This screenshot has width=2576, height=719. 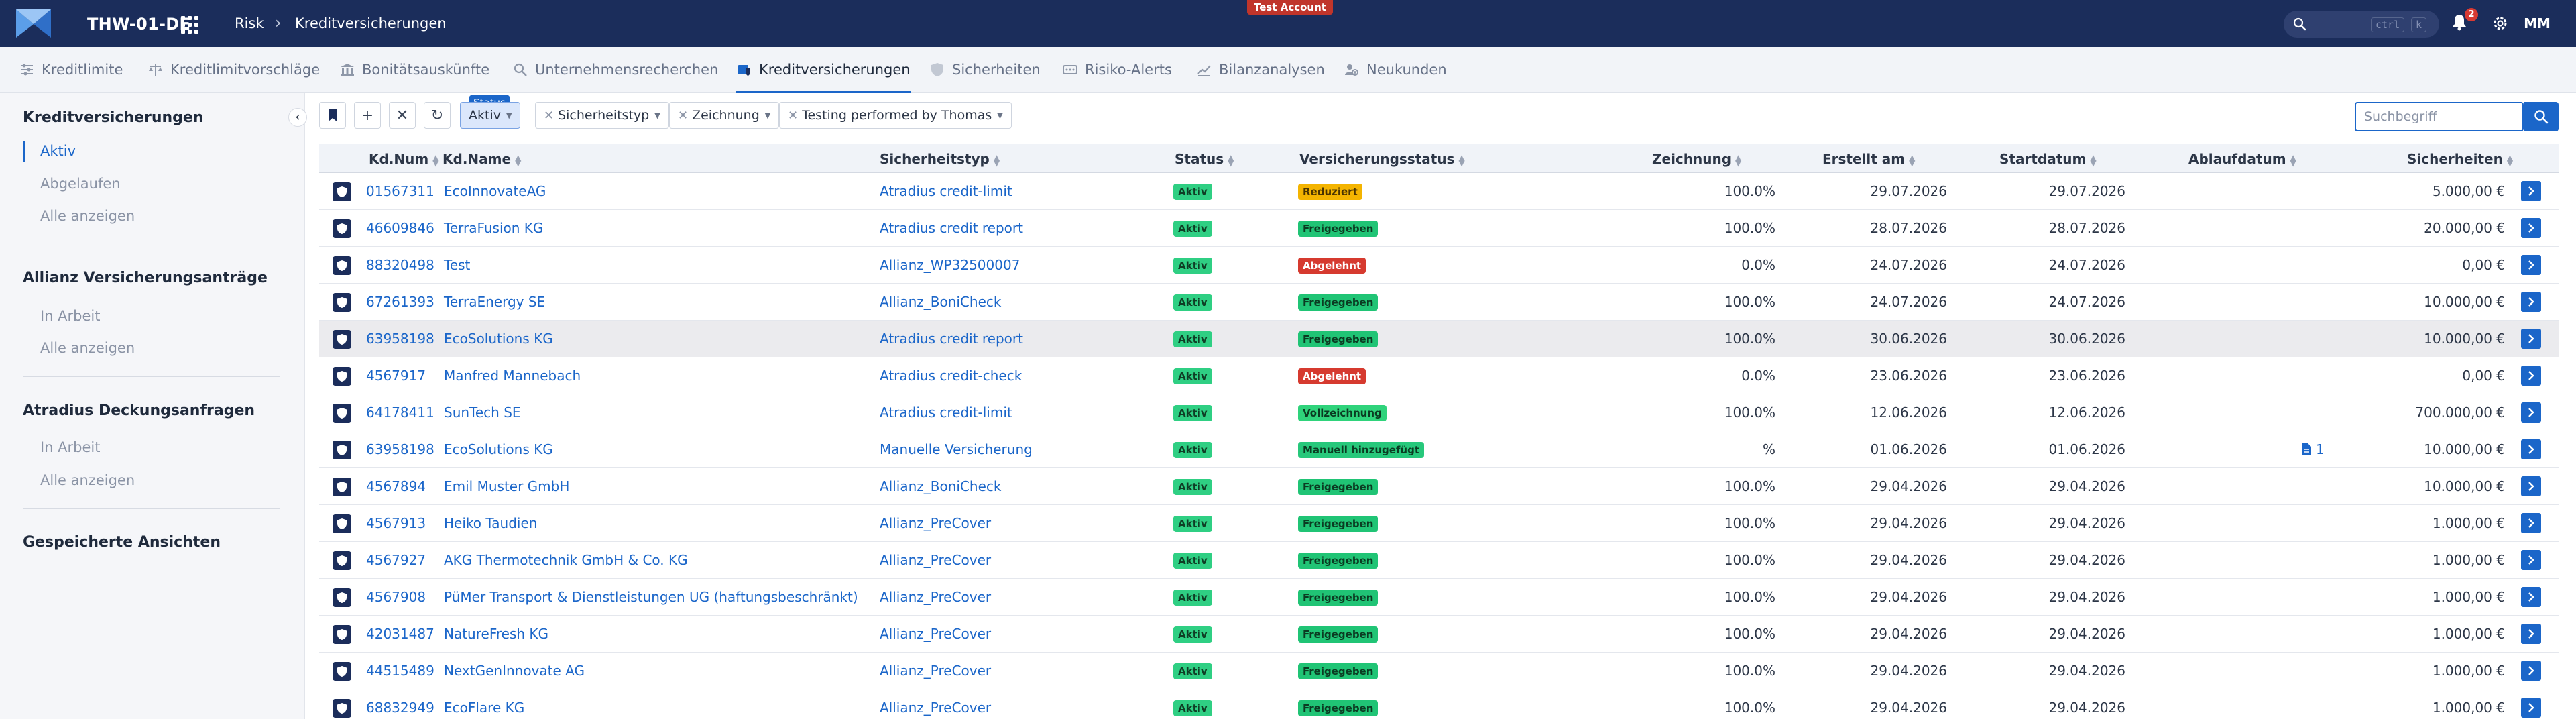 What do you see at coordinates (297, 117) in the screenshot?
I see `collapse-sidebar-chevron-icon: ‹` at bounding box center [297, 117].